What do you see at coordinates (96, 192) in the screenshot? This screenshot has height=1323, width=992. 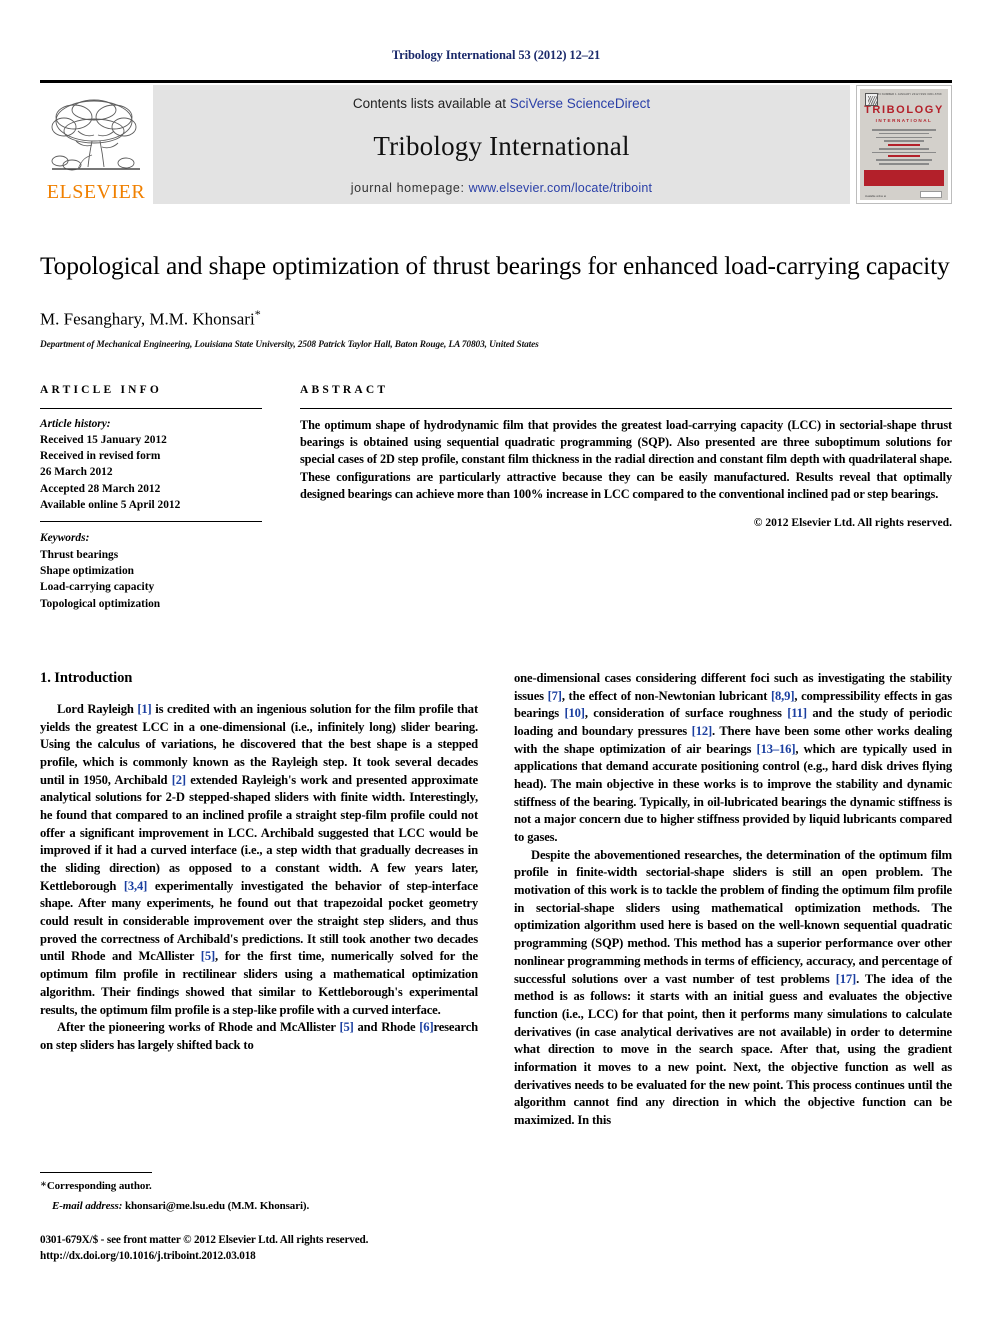 I see `elsevier-wordmark: ELSEVIER` at bounding box center [96, 192].